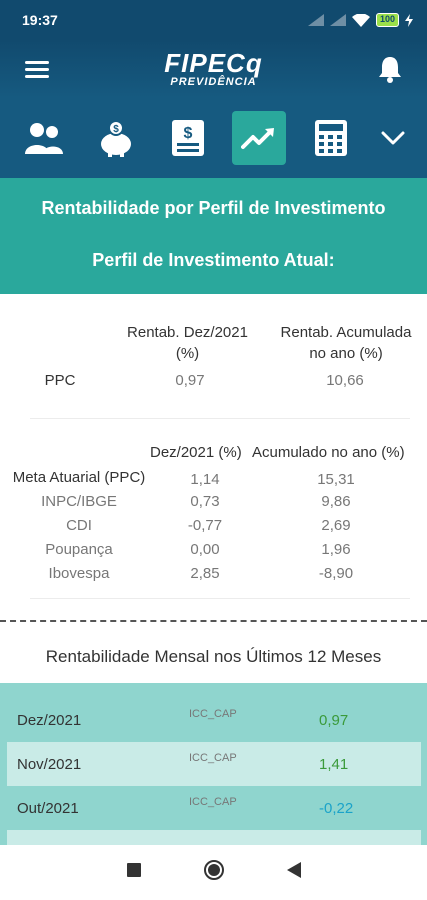 This screenshot has height=900, width=427. Describe the element at coordinates (205, 479) in the screenshot. I see `index-dez-meta: 1,14` at that location.